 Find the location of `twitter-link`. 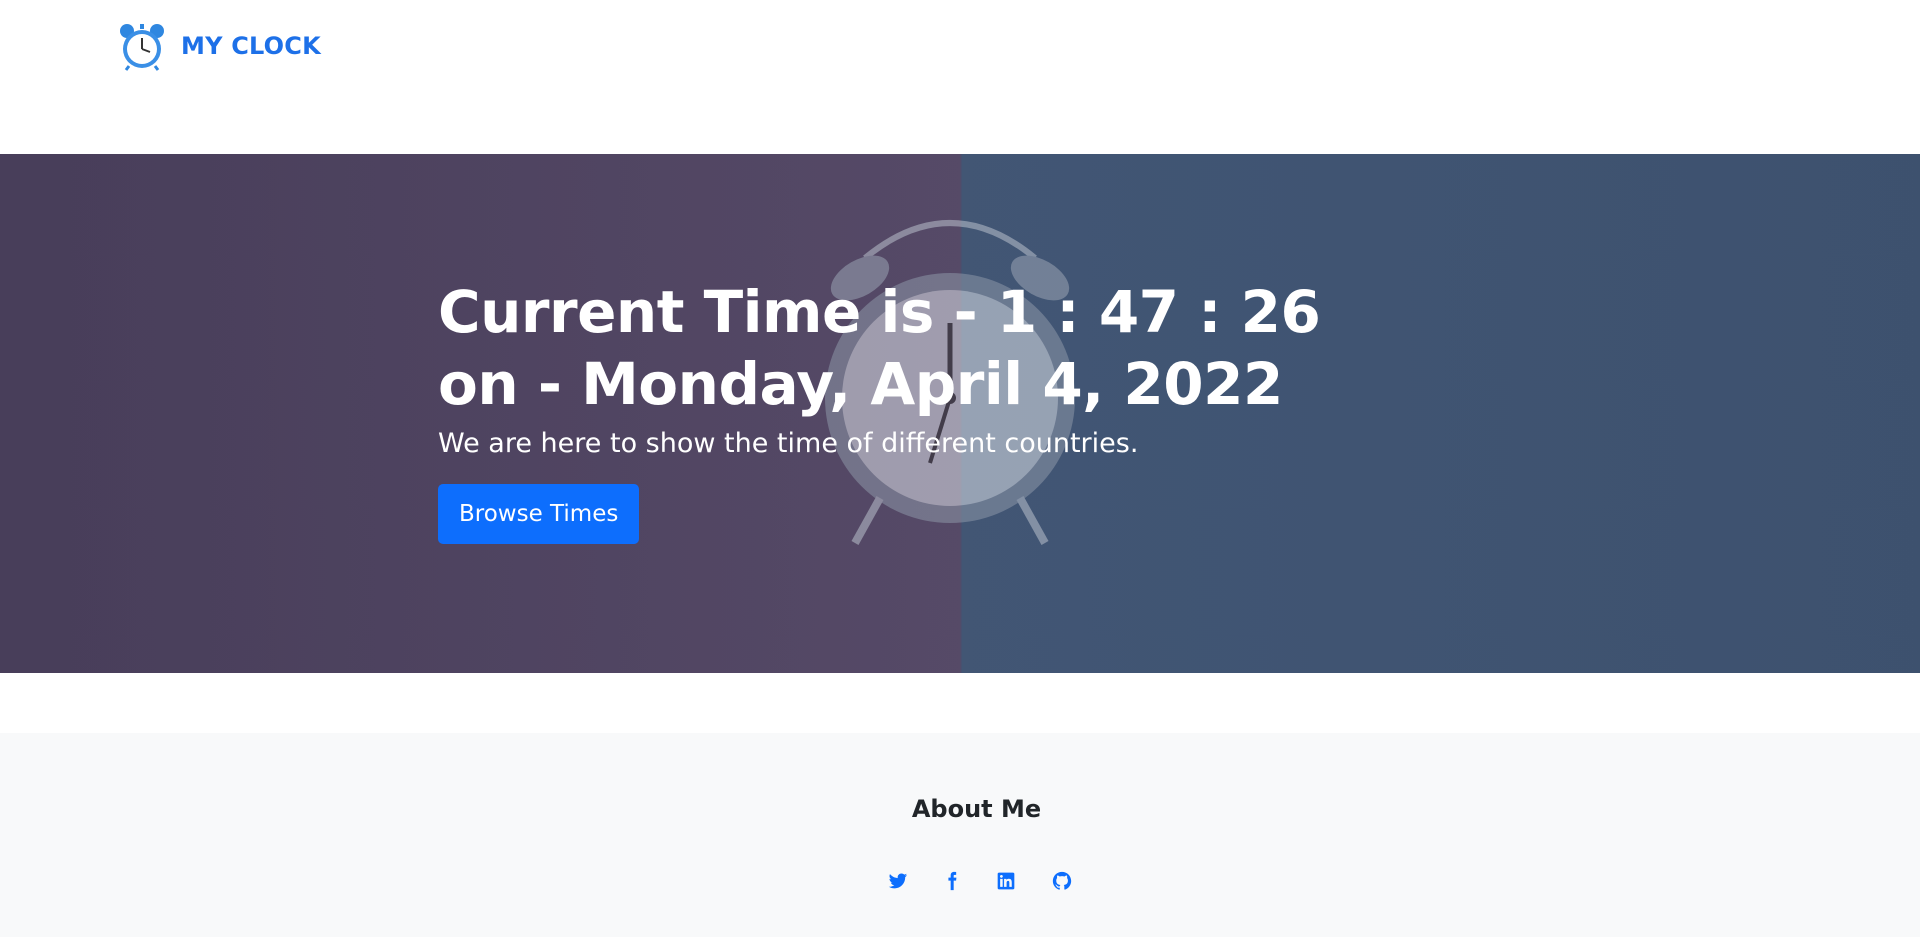

twitter-link is located at coordinates (898, 881).